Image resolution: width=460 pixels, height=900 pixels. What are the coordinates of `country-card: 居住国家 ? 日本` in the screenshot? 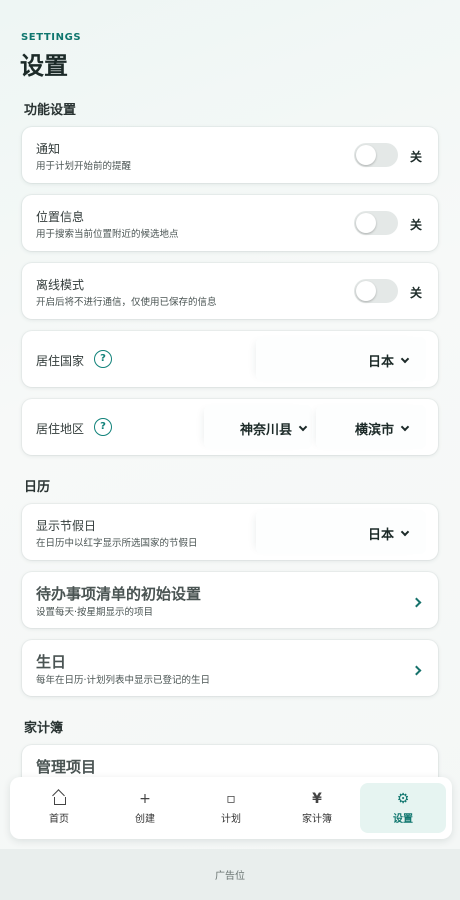 It's located at (230, 359).